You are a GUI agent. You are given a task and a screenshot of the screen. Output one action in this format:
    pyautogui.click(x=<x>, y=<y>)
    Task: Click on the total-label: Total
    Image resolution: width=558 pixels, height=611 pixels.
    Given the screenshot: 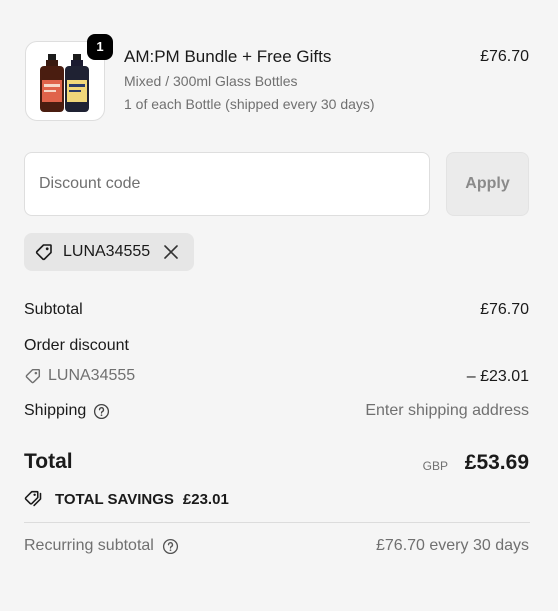 What is the action you would take?
    pyautogui.click(x=48, y=461)
    